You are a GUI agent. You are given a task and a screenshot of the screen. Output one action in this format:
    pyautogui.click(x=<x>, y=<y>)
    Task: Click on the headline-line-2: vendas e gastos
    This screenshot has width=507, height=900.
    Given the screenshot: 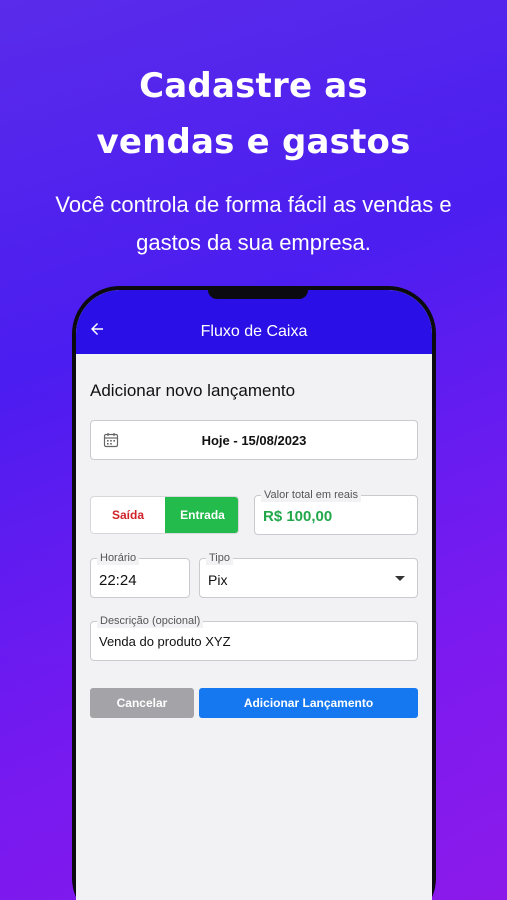 What is the action you would take?
    pyautogui.click(x=253, y=142)
    